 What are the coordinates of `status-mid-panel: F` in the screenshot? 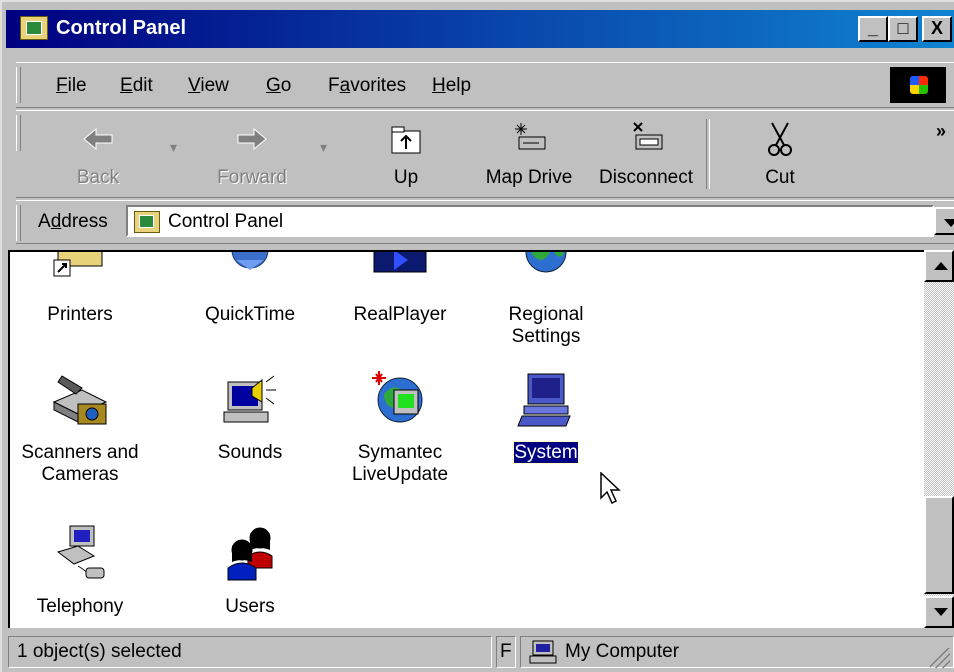 It's located at (506, 652).